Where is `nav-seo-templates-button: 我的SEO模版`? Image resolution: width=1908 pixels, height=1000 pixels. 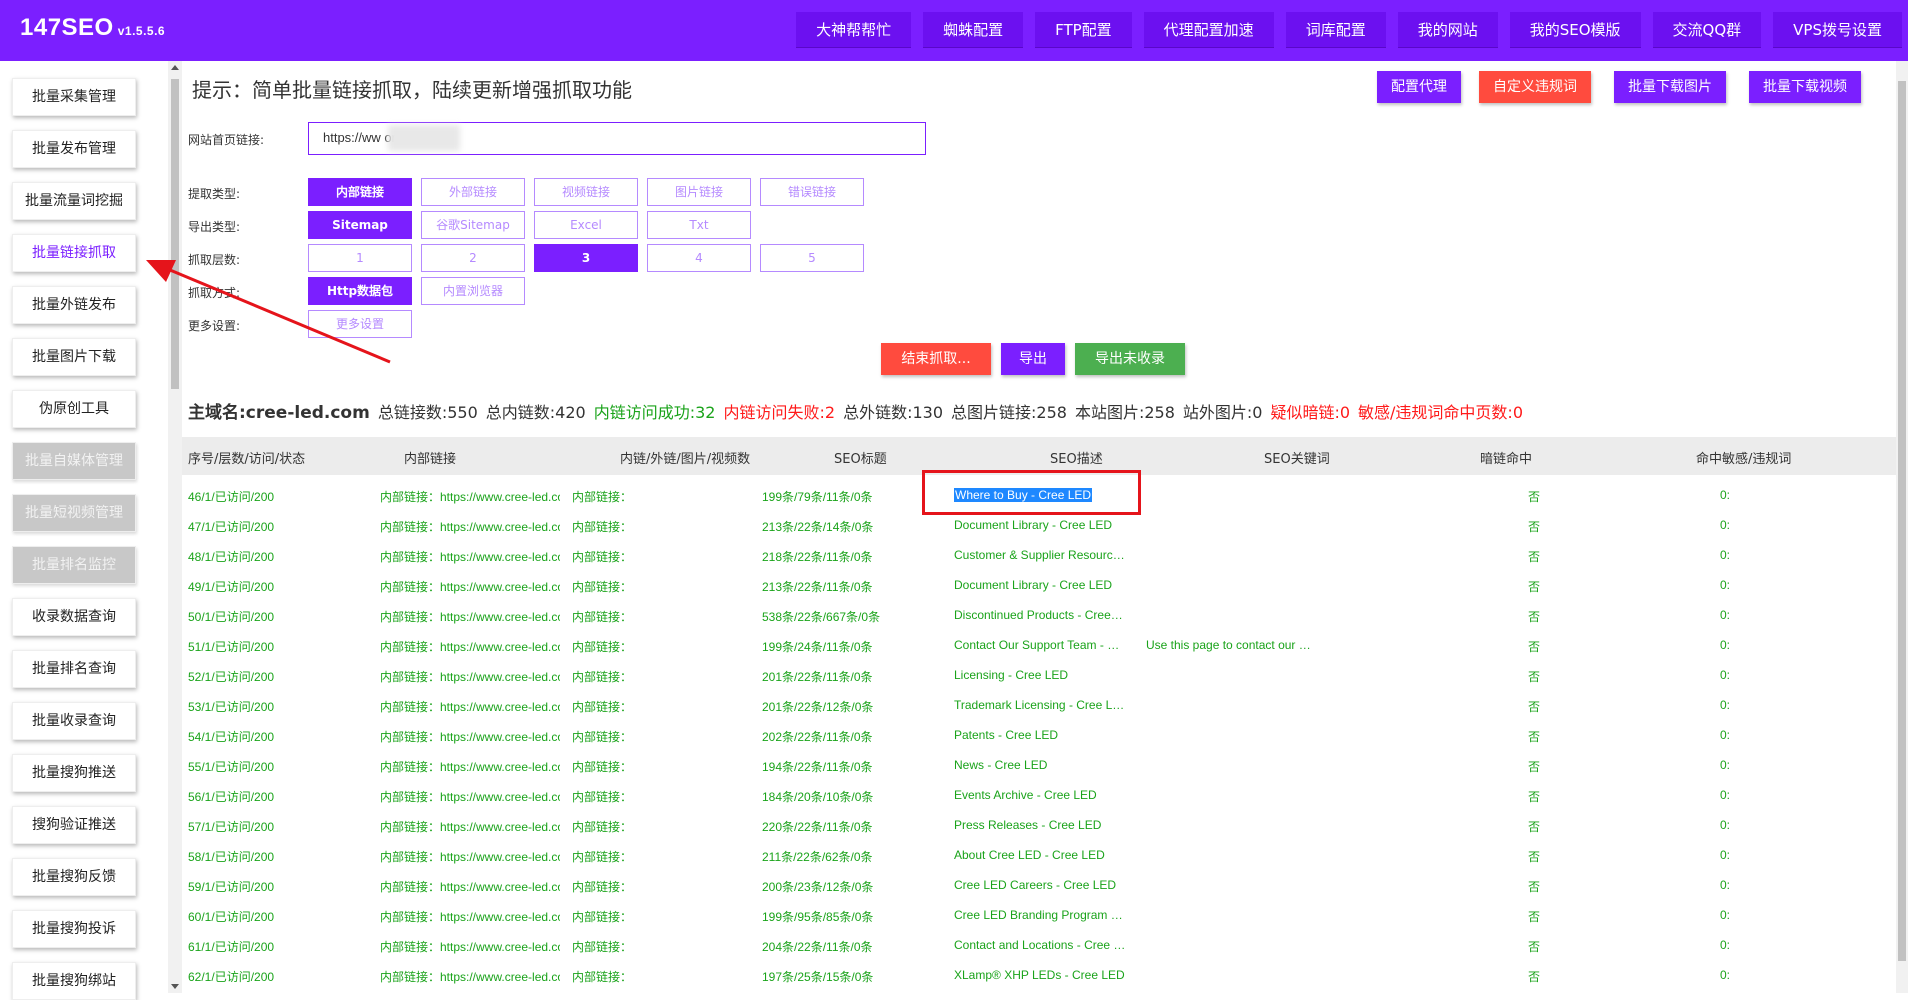
nav-seo-templates-button: 我的SEO模版 is located at coordinates (1575, 30).